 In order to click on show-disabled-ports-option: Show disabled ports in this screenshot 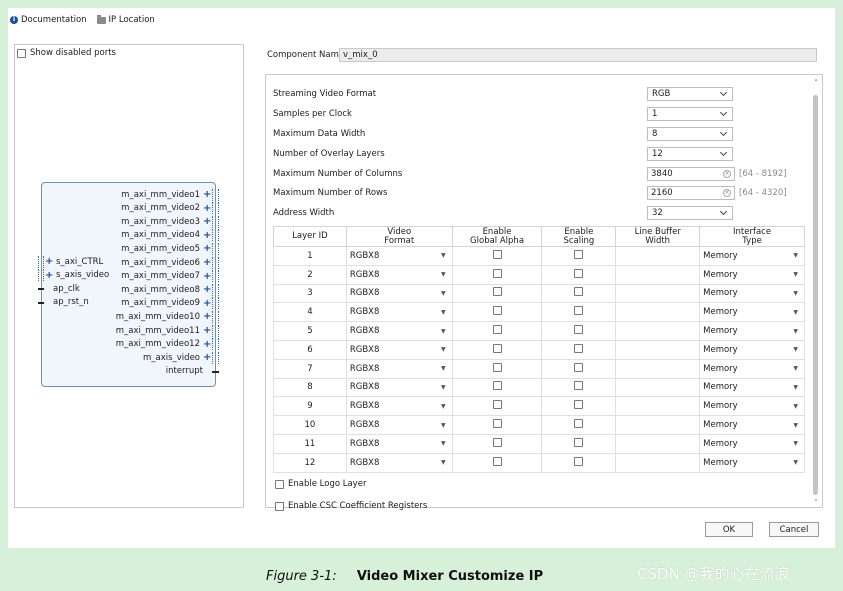, I will do `click(66, 53)`.